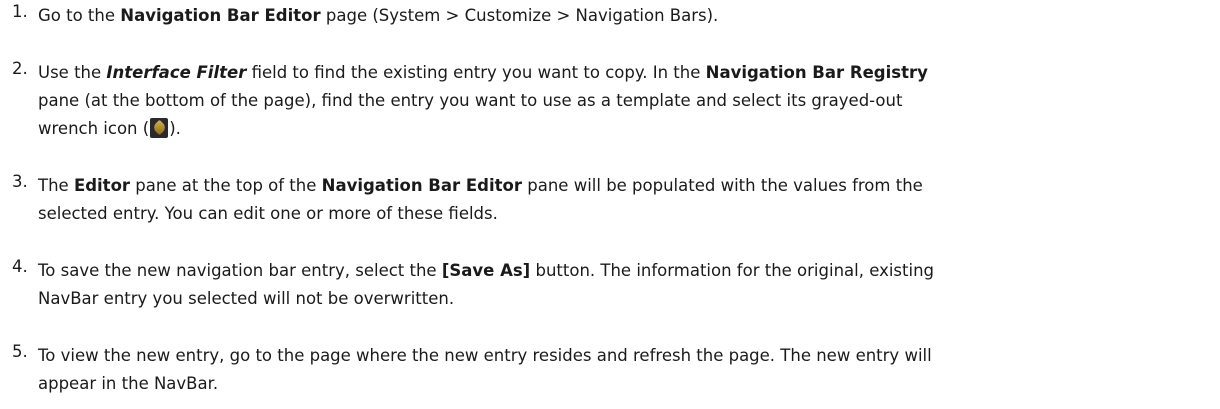  Describe the element at coordinates (20, 181) in the screenshot. I see `step-number: 3.` at that location.